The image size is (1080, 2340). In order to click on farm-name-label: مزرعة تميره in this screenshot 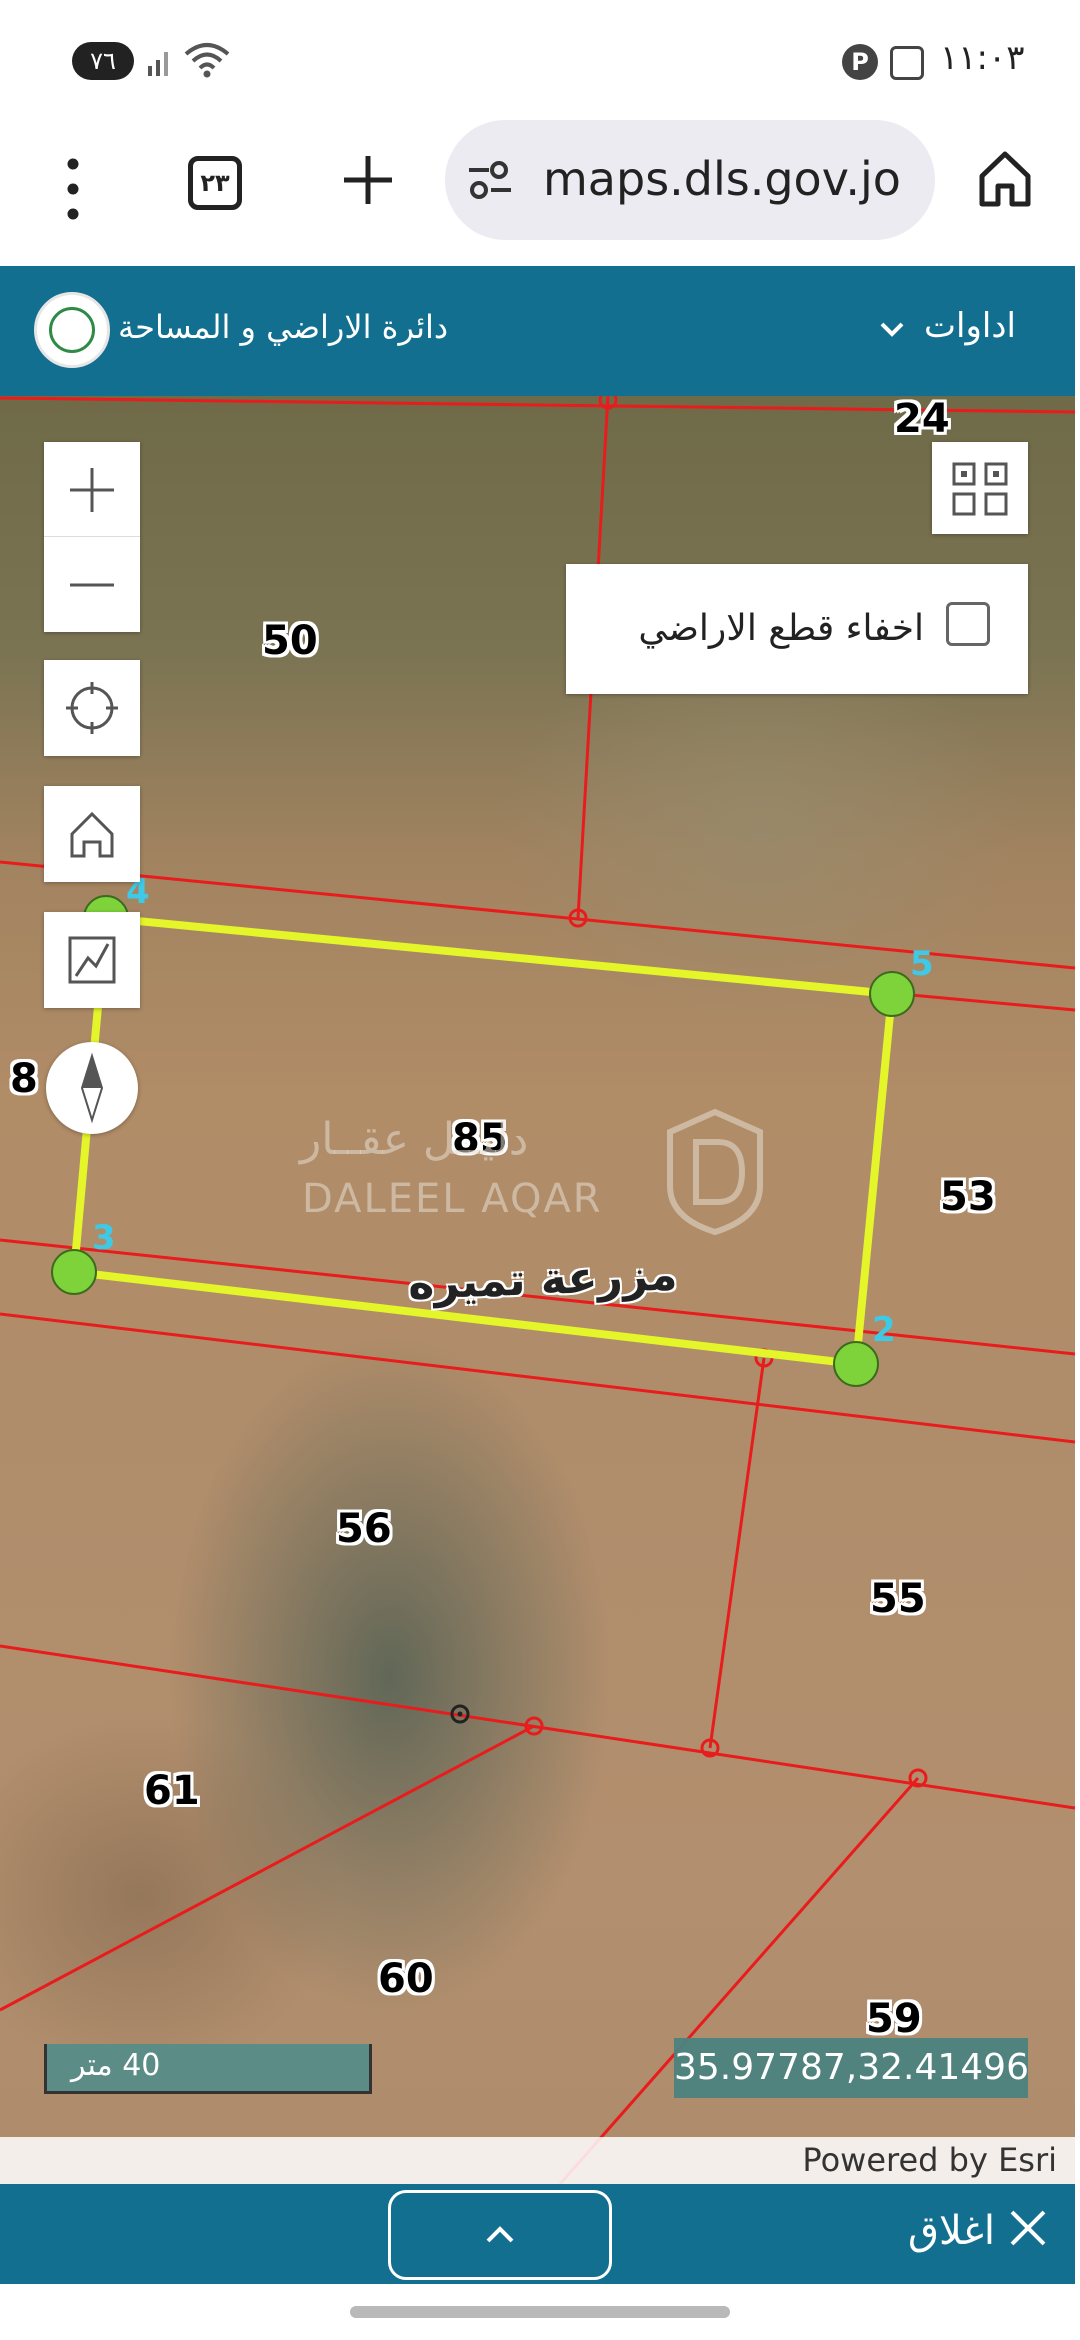, I will do `click(543, 1279)`.